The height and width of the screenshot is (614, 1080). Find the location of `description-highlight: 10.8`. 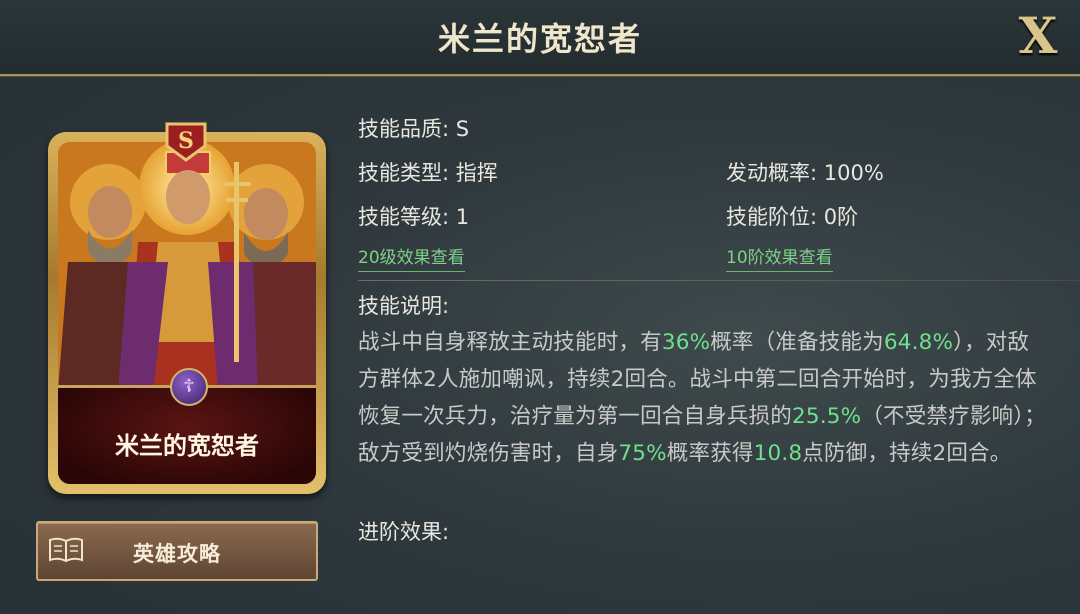

description-highlight: 10.8 is located at coordinates (778, 453).